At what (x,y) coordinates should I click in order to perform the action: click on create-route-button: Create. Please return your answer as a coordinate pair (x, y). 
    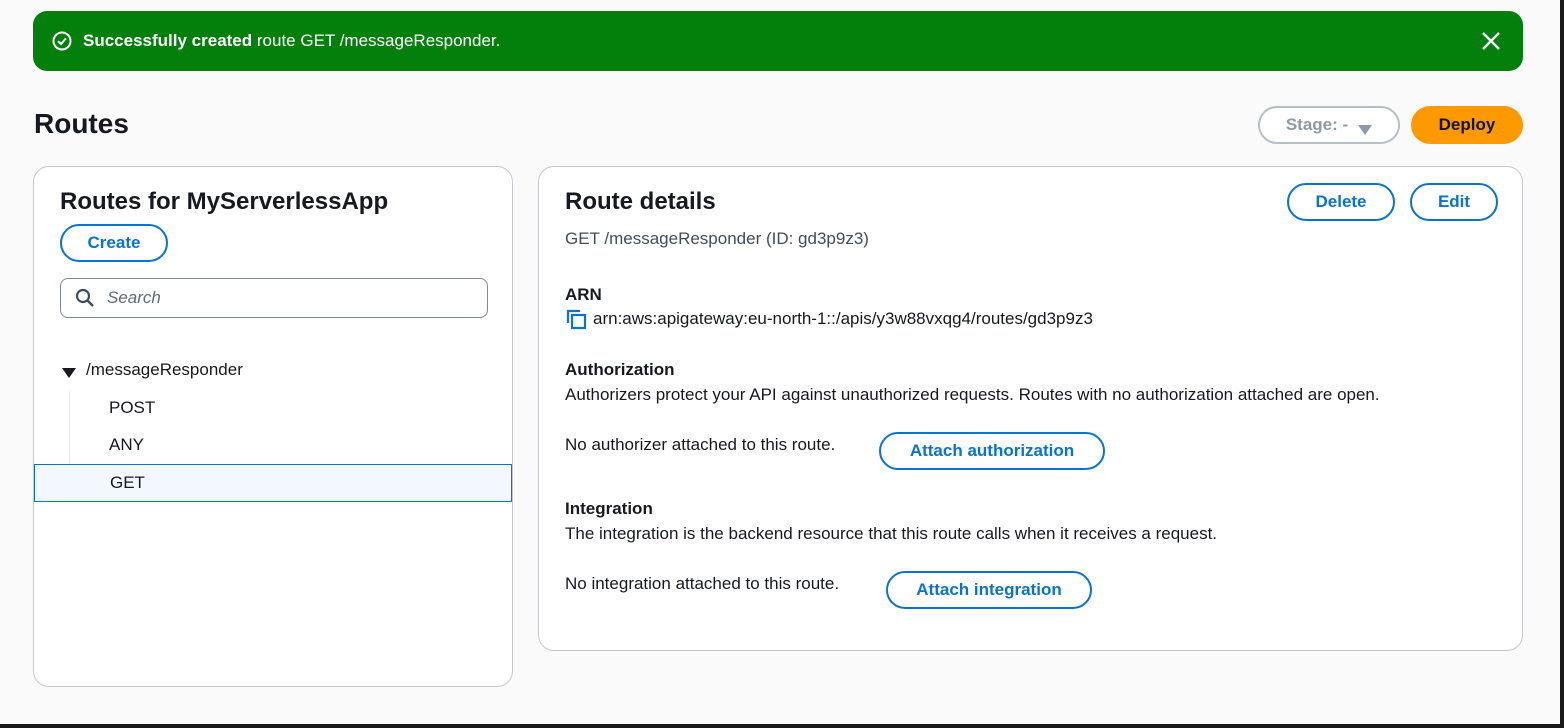
    Looking at the image, I should click on (114, 243).